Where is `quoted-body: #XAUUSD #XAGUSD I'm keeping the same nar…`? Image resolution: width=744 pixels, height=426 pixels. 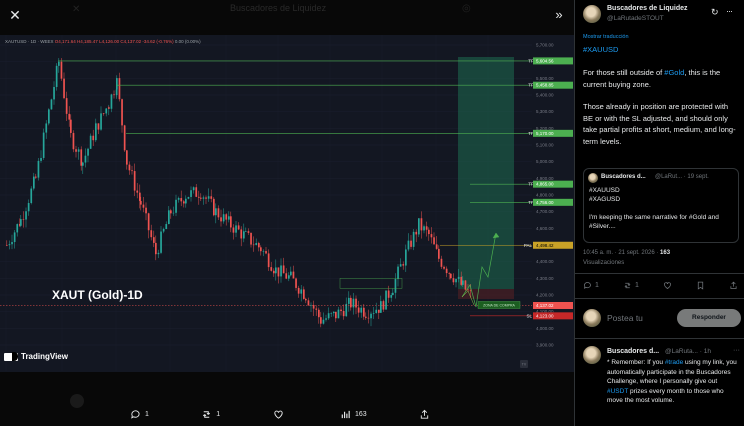
quoted-body: #XAUUSD #XAGUSD I'm keeping the same nar… is located at coordinates (661, 208).